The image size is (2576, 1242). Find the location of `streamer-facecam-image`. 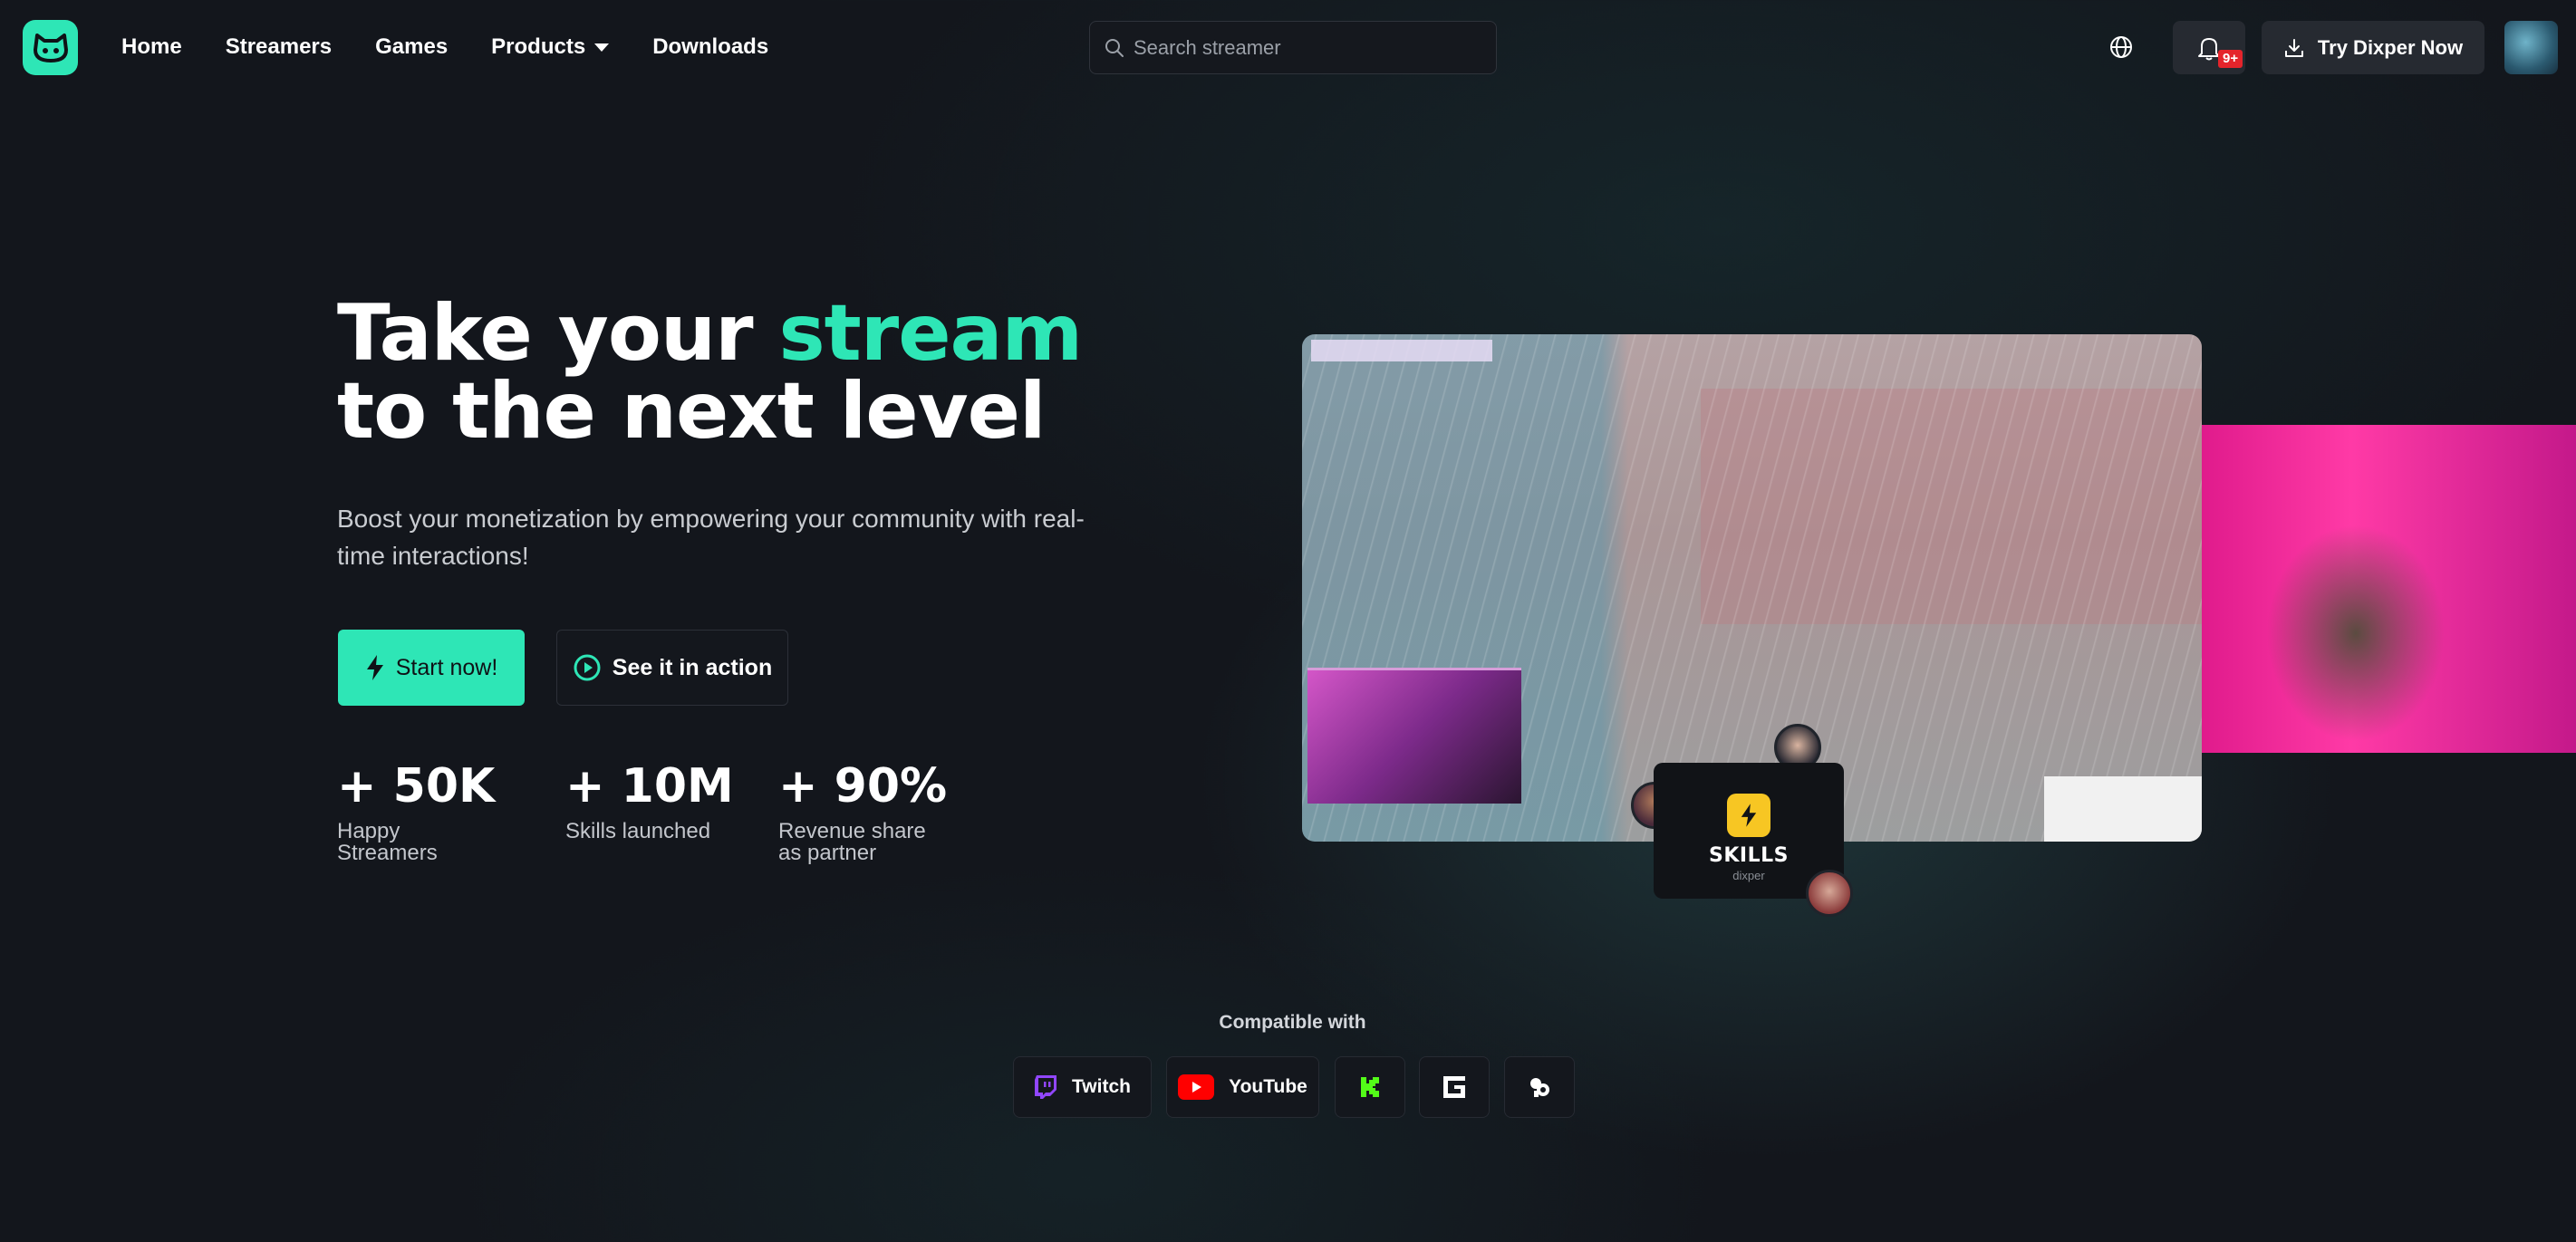

streamer-facecam-image is located at coordinates (1414, 736).